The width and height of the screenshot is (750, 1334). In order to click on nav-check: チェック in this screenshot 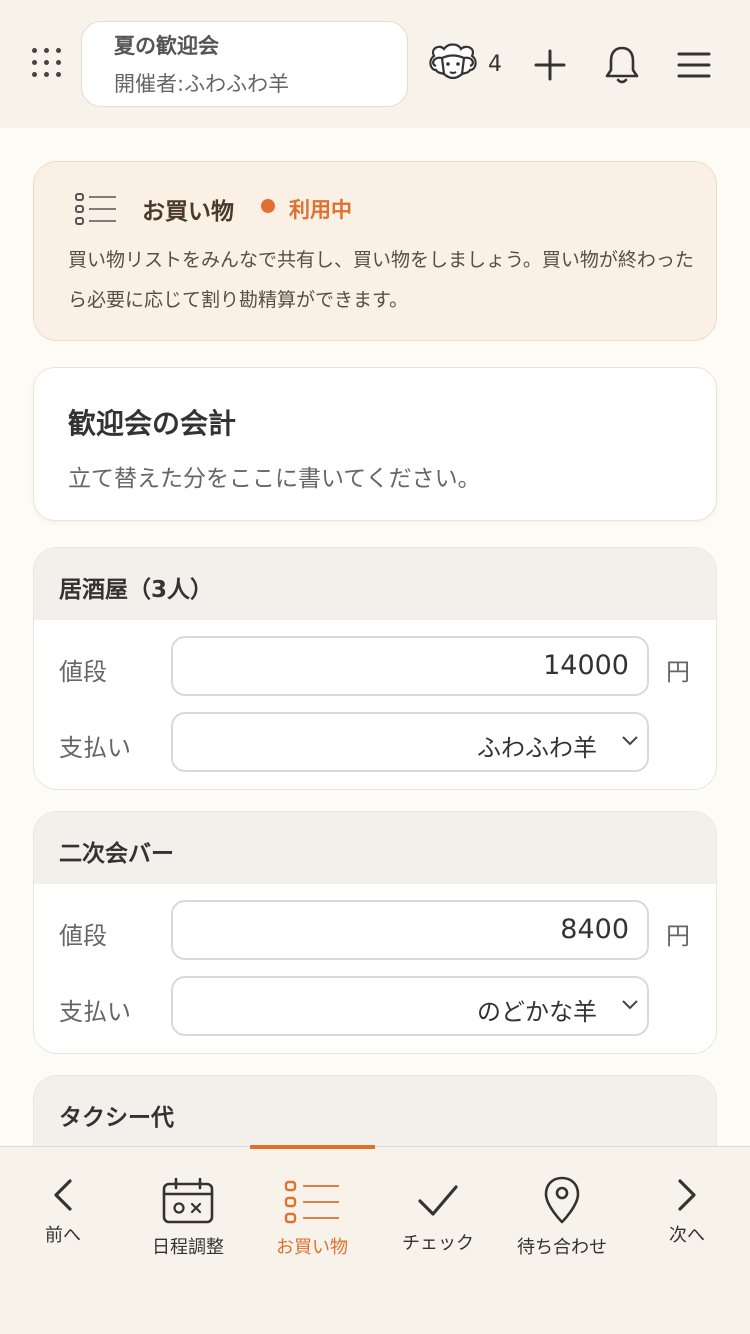, I will do `click(438, 1218)`.